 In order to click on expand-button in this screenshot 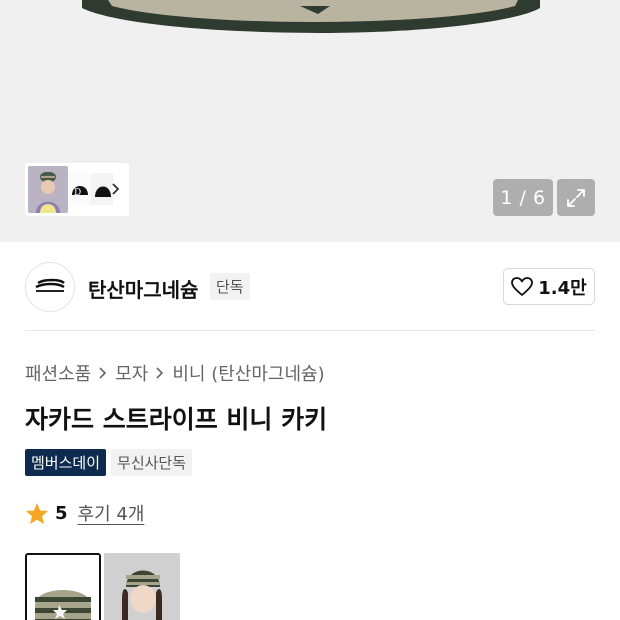, I will do `click(576, 197)`.